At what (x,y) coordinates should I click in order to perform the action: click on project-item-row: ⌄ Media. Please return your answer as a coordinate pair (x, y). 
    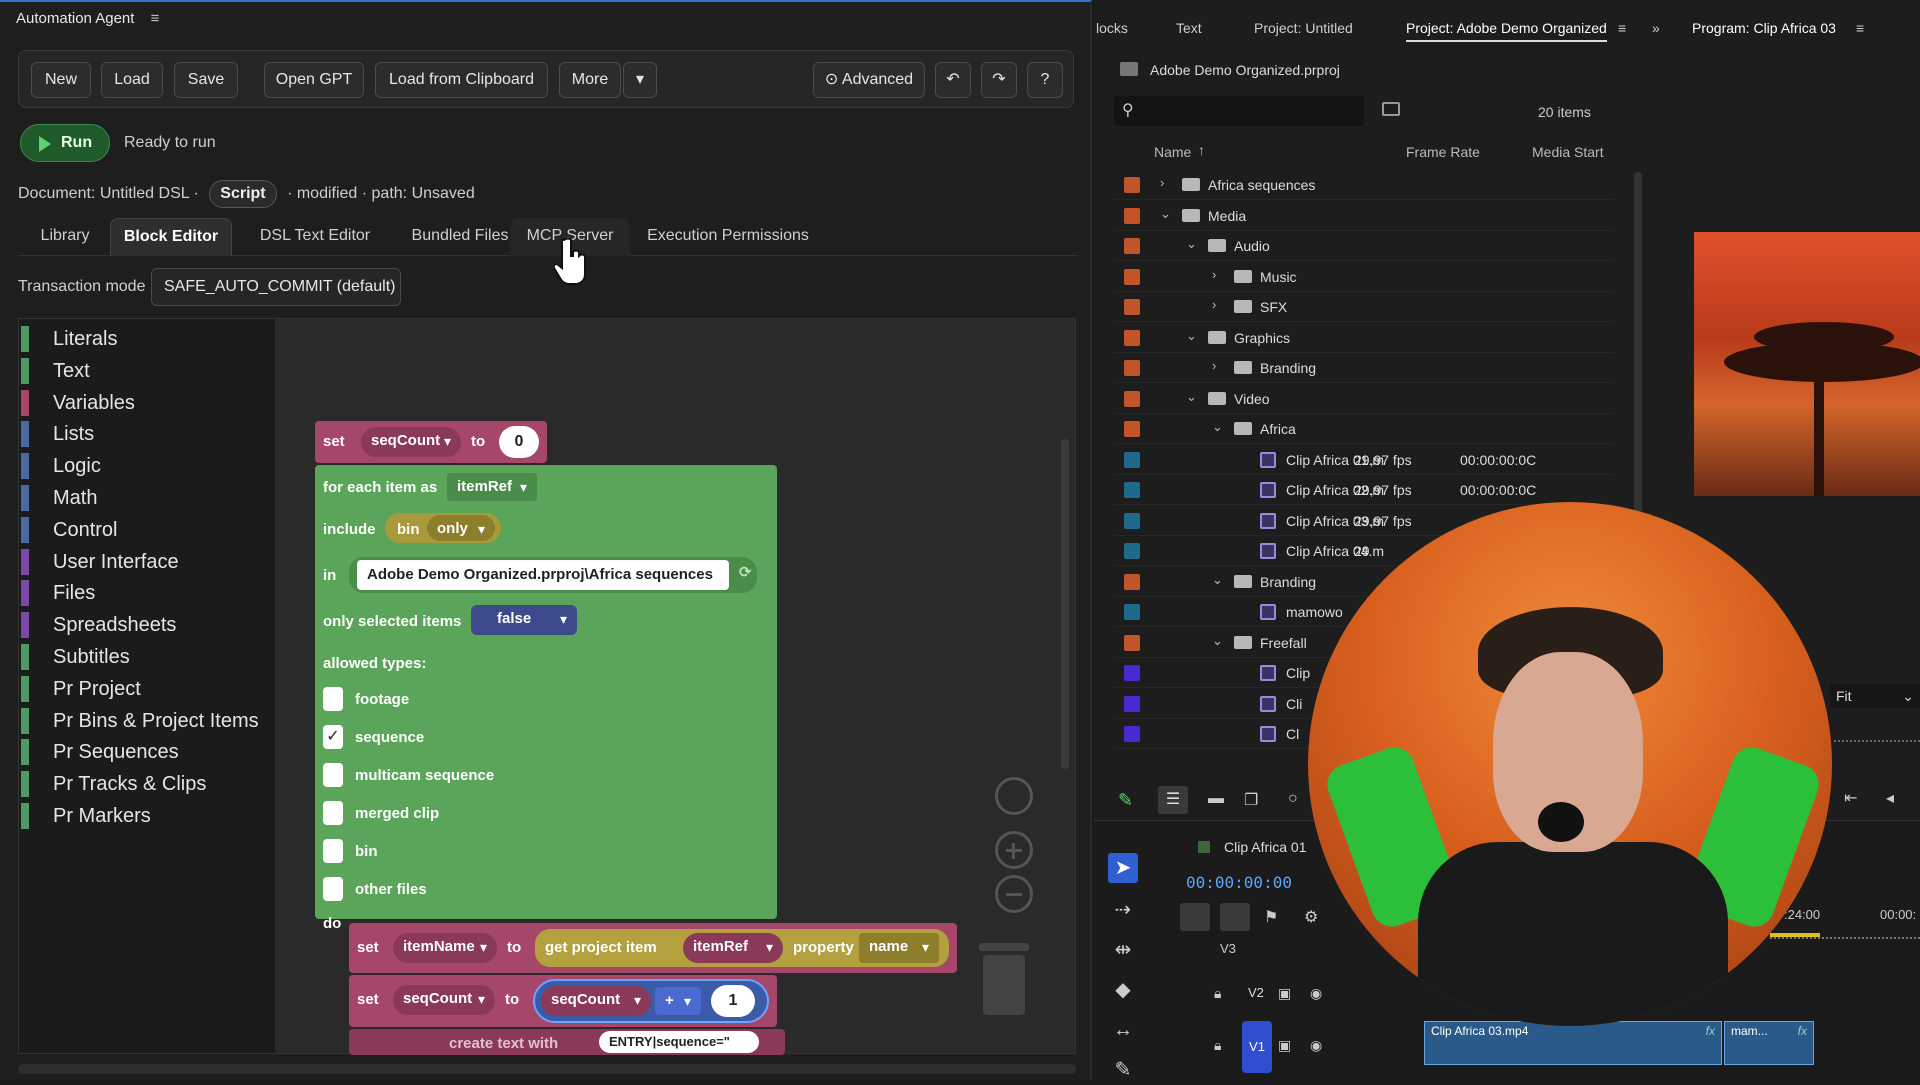
    Looking at the image, I should click on (1364, 216).